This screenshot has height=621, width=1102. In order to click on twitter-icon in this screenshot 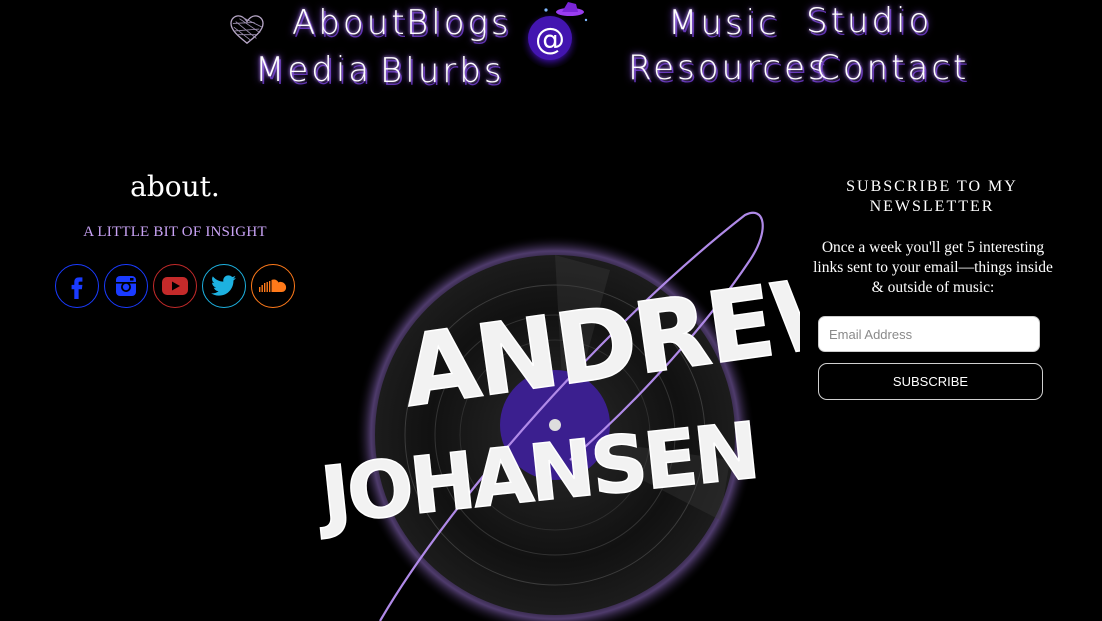, I will do `click(223, 285)`.